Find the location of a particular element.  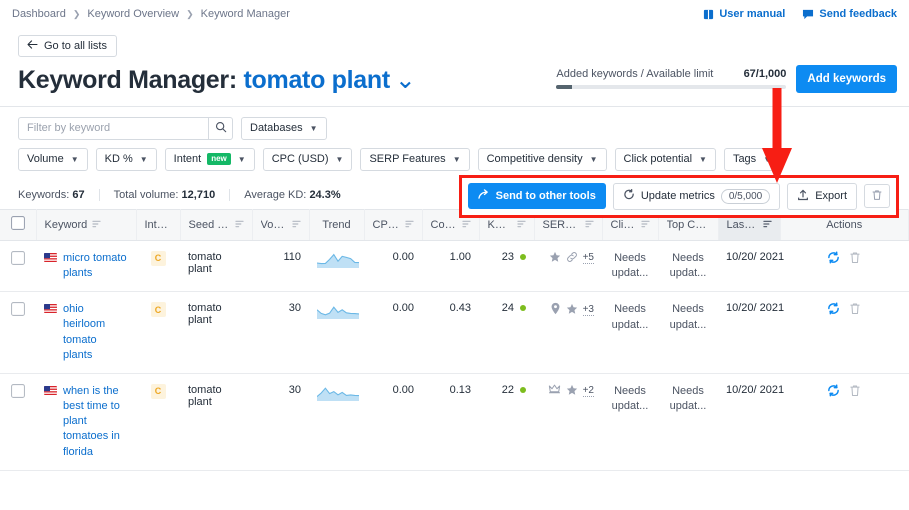

sort-icon is located at coordinates (296, 225).